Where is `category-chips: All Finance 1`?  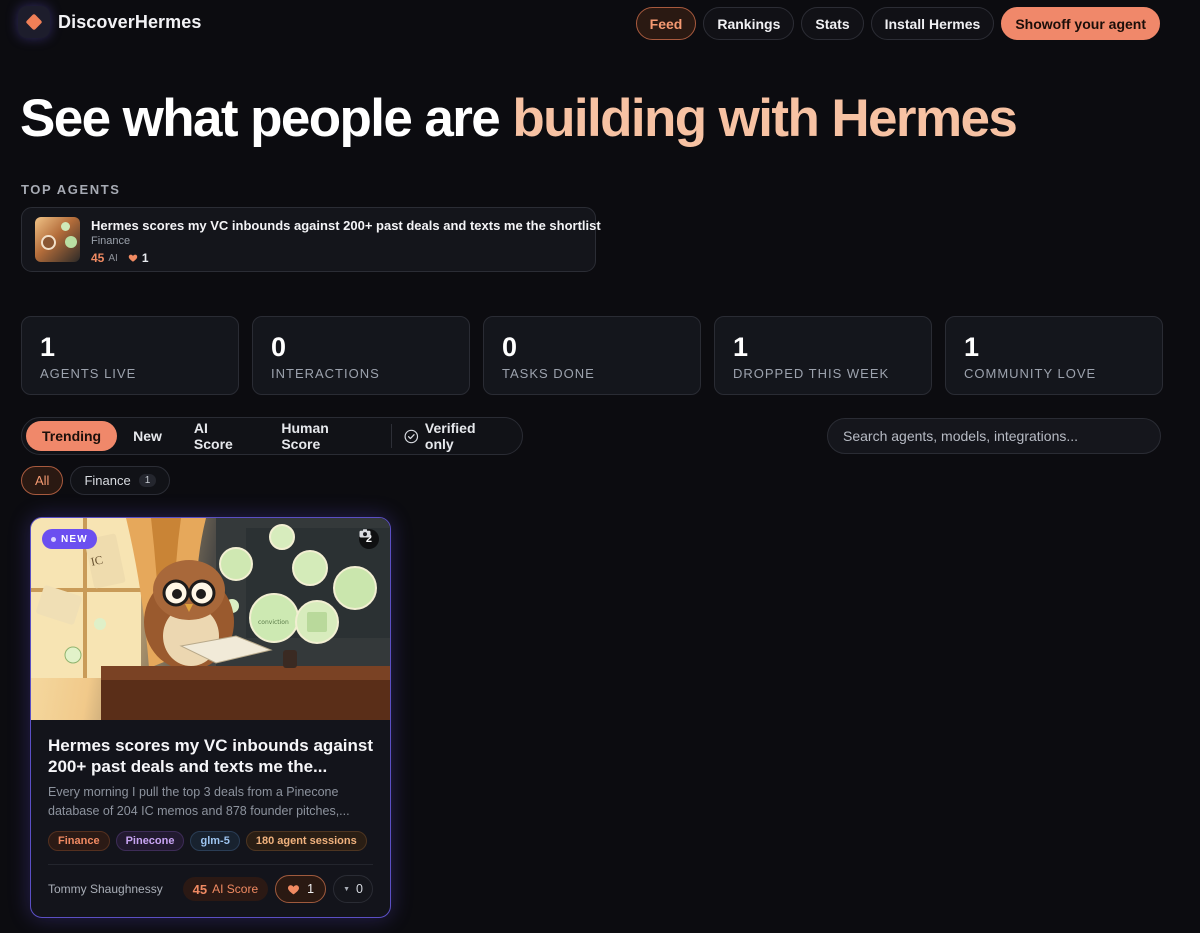 category-chips: All Finance 1 is located at coordinates (96, 480).